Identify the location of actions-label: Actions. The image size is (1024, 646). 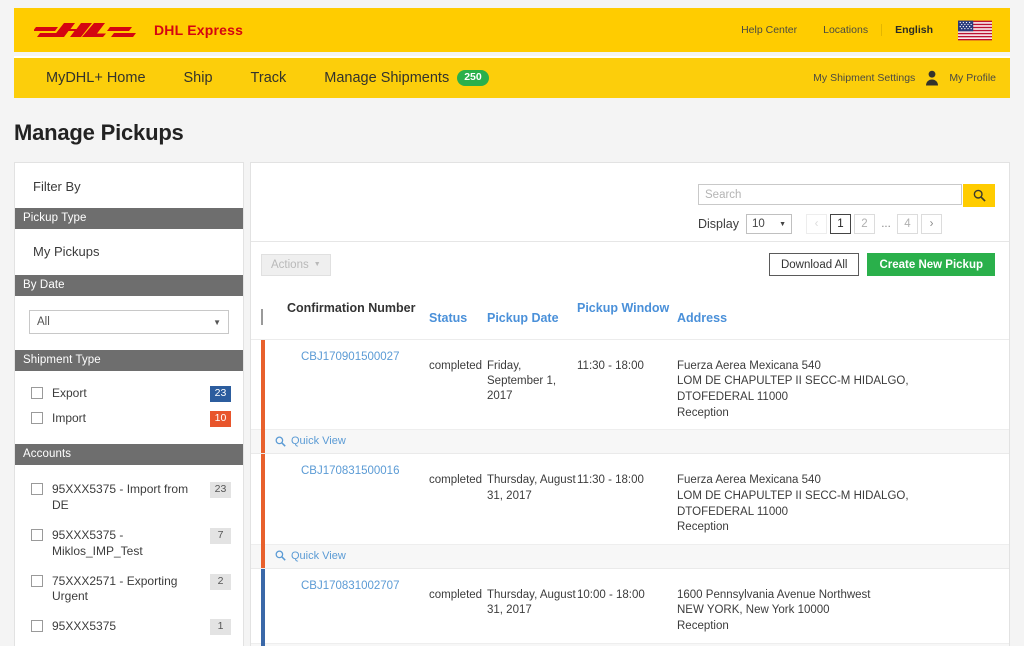
(290, 264).